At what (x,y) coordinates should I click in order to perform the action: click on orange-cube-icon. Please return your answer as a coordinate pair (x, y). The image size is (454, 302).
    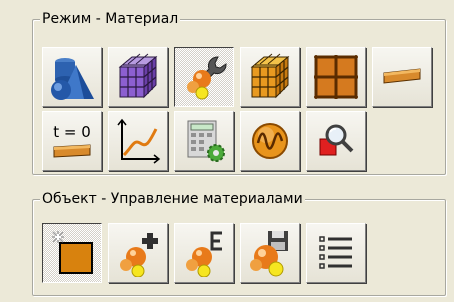
    Looking at the image, I should click on (270, 76).